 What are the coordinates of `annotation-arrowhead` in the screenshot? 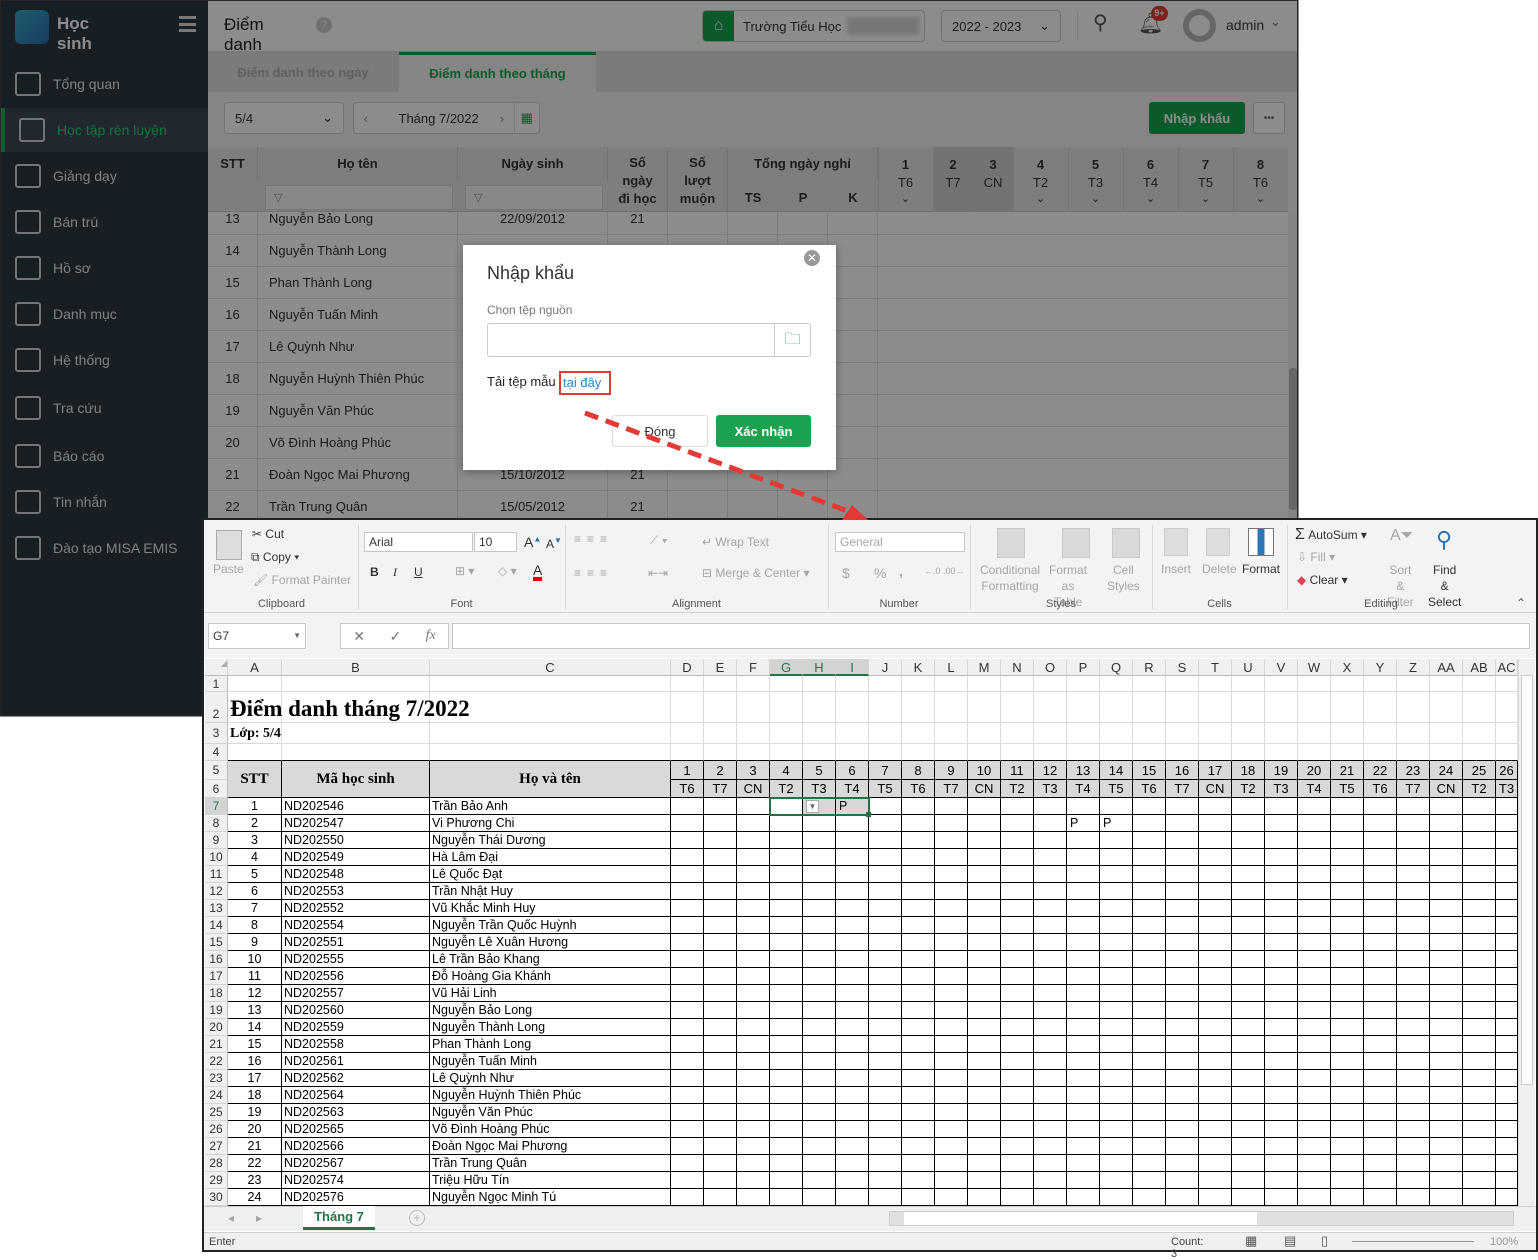 It's located at (855, 512).